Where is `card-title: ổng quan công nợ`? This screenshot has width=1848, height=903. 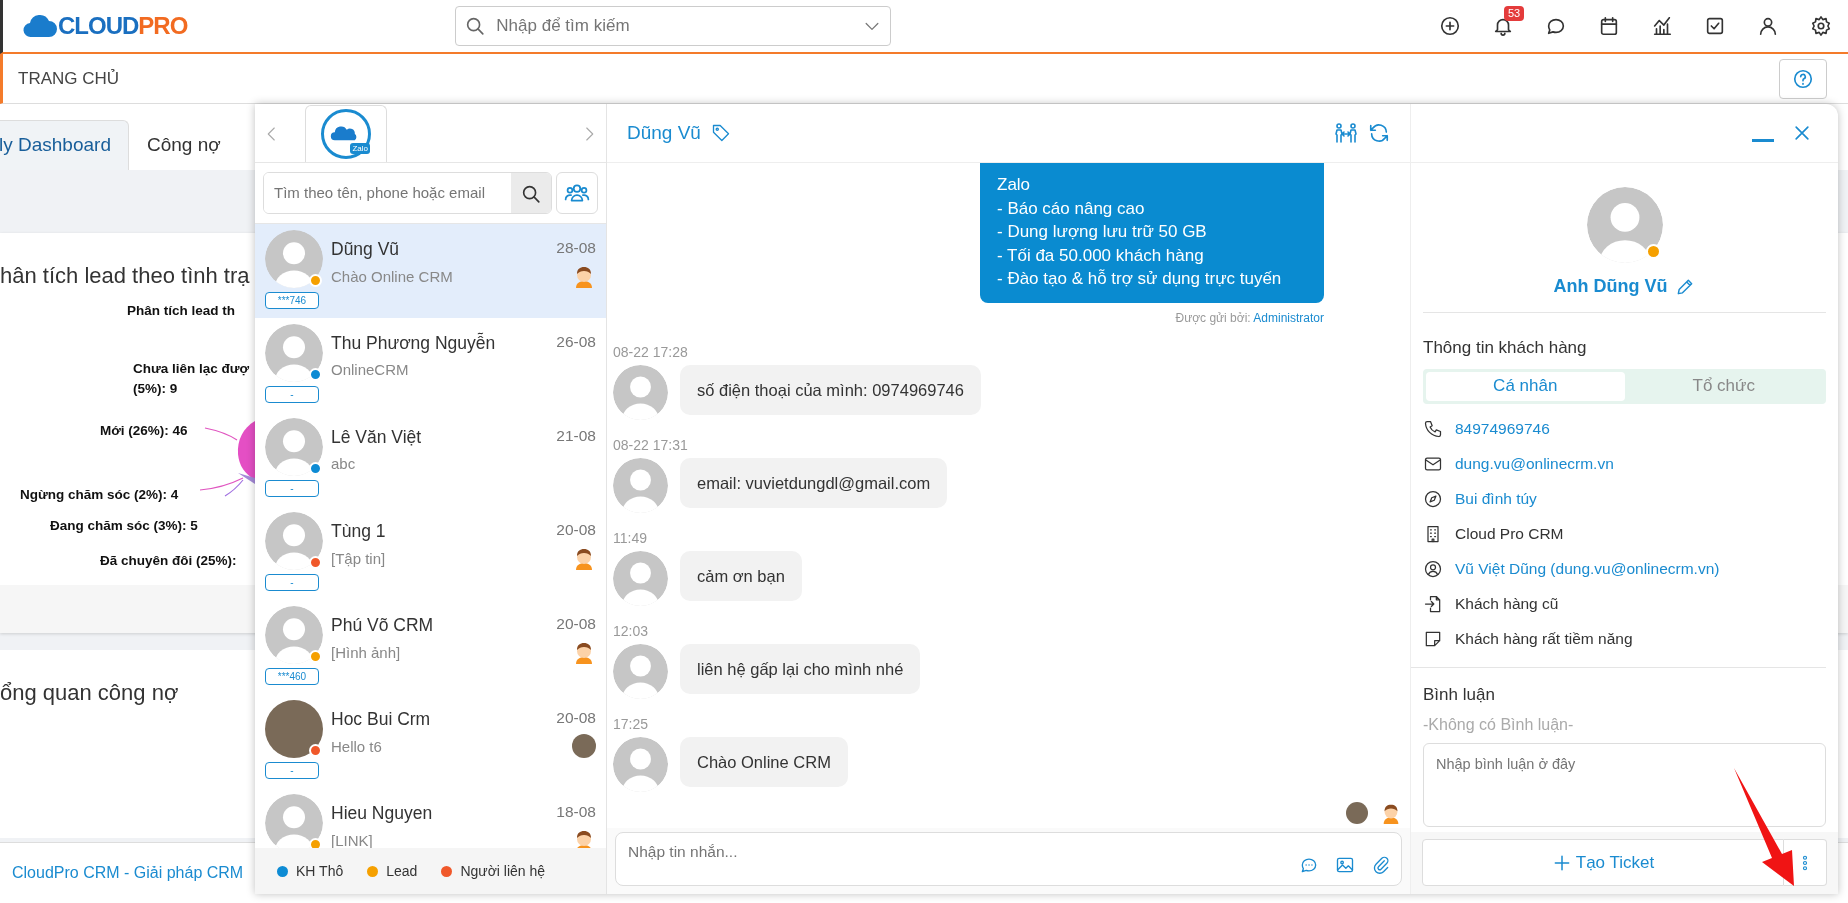
card-title: ổng quan công nợ is located at coordinates (89, 693).